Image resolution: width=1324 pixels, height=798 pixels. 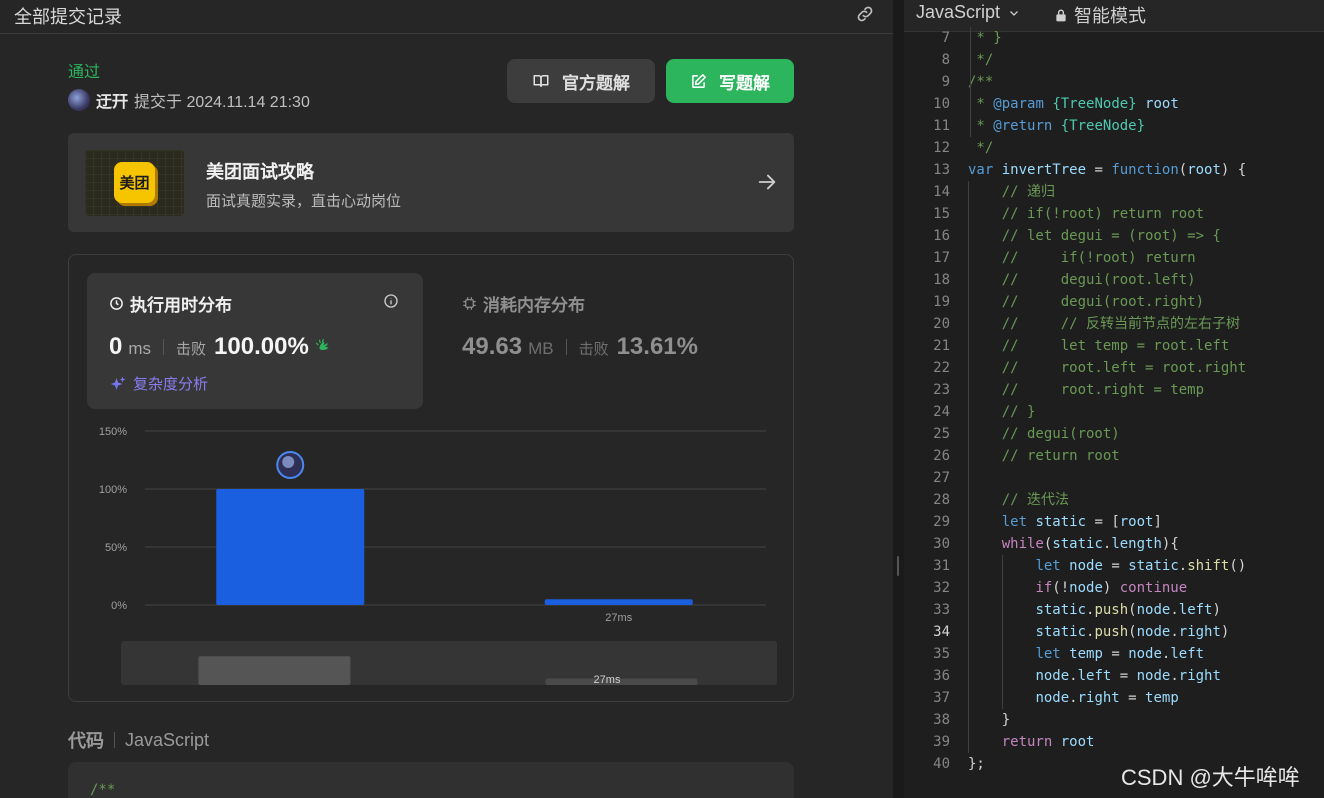 What do you see at coordinates (1114, 368) in the screenshot?
I see `code-line: 22 // root.left = root.right` at bounding box center [1114, 368].